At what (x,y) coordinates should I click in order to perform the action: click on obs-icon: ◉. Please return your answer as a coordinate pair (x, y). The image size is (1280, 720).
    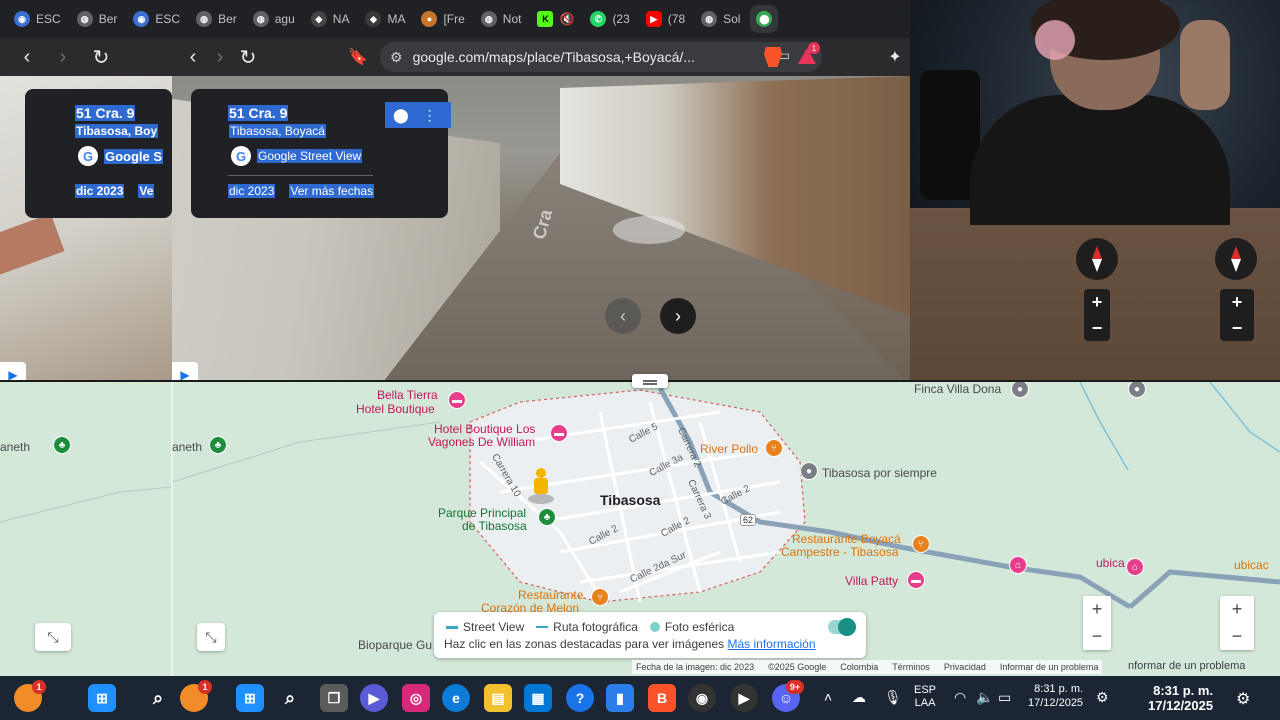
    Looking at the image, I should click on (702, 698).